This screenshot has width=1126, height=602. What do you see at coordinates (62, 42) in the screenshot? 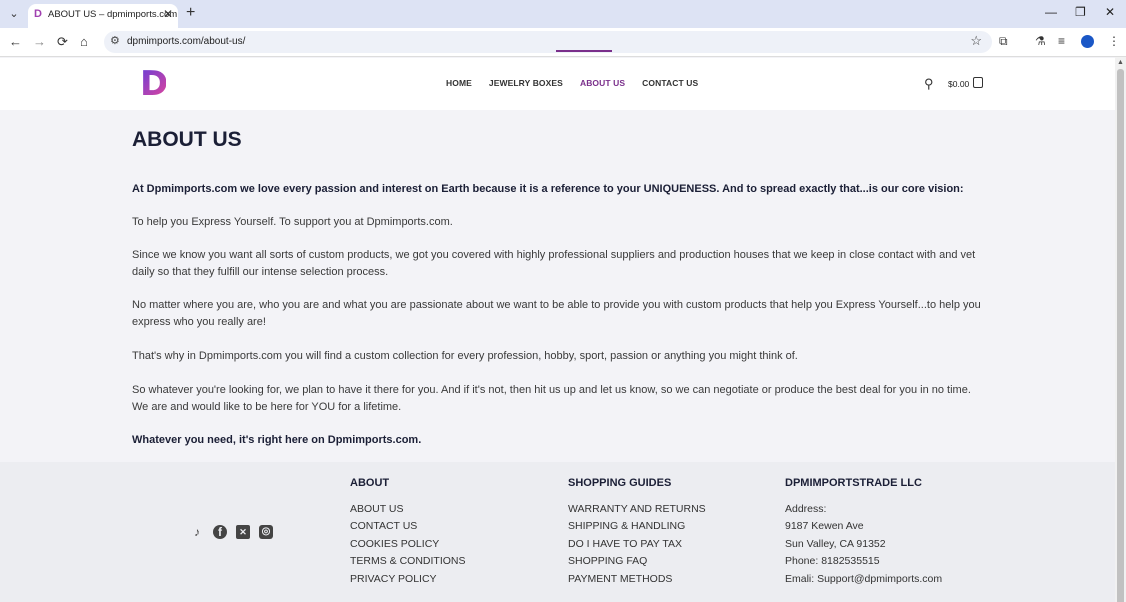
I see `reload-icon: ⟳` at bounding box center [62, 42].